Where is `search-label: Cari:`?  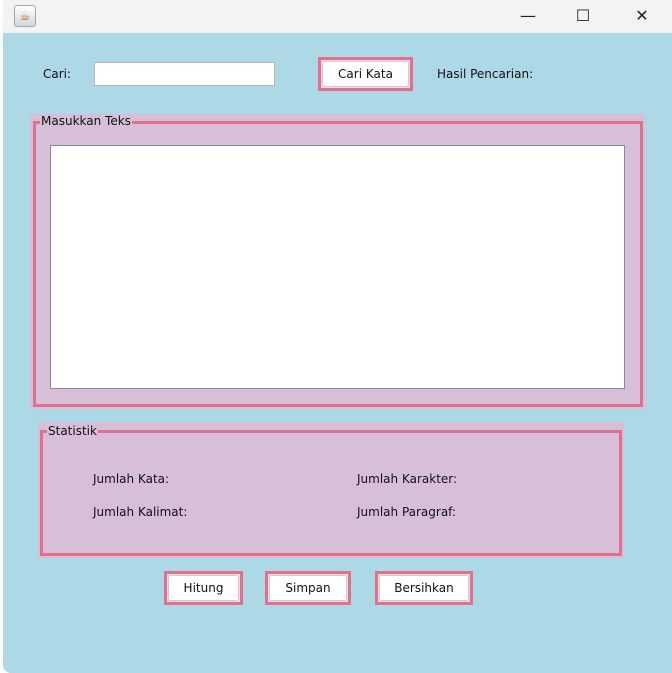 search-label: Cari: is located at coordinates (57, 74).